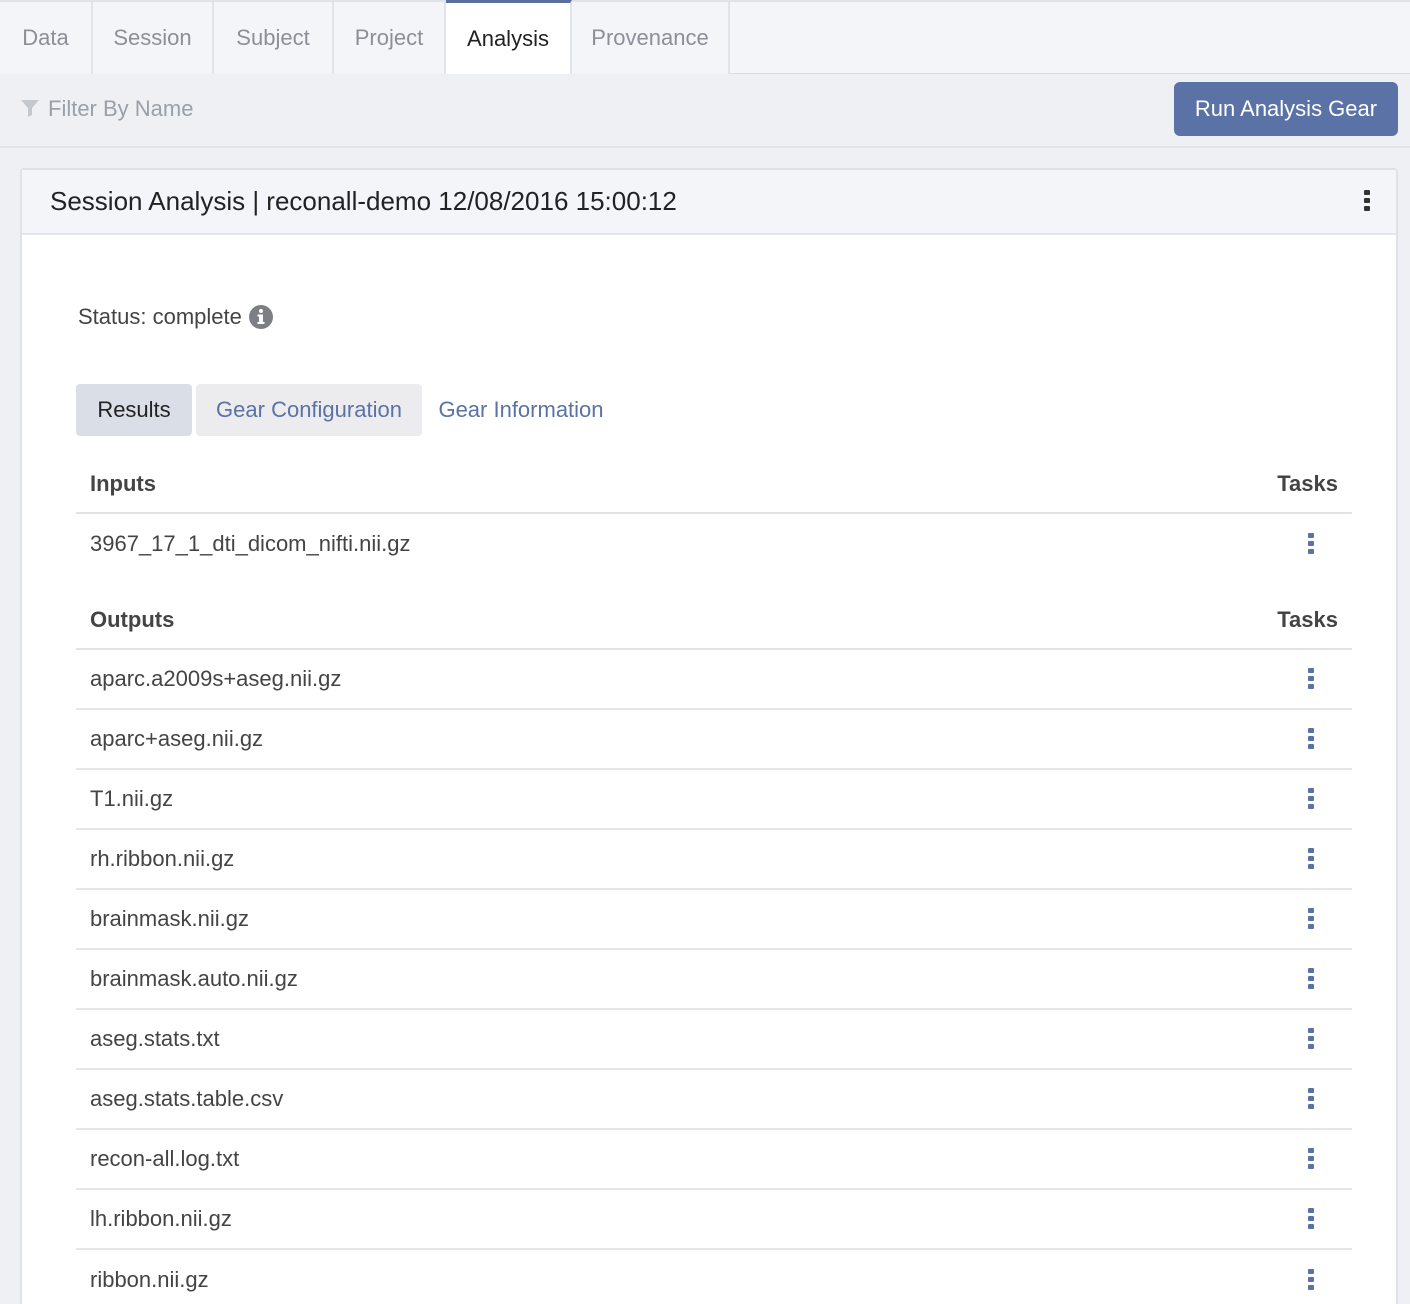 This screenshot has width=1410, height=1304. Describe the element at coordinates (1311, 544) in the screenshot. I see `input-file-menu-icon` at that location.